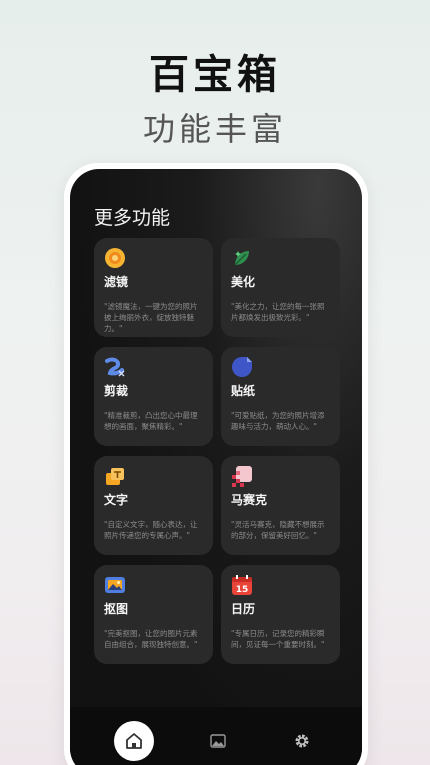 The width and height of the screenshot is (430, 765). Describe the element at coordinates (115, 258) in the screenshot. I see `orange-circle-icon` at that location.